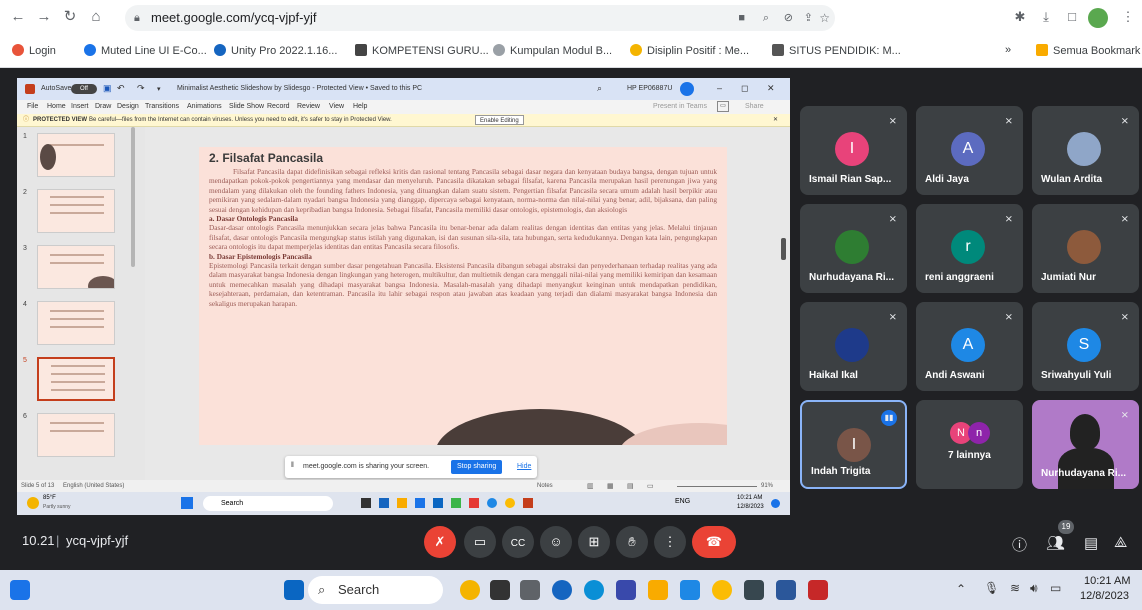 The image size is (1142, 610). Describe the element at coordinates (440, 542) in the screenshot. I see `mic-off-button: ✗` at that location.